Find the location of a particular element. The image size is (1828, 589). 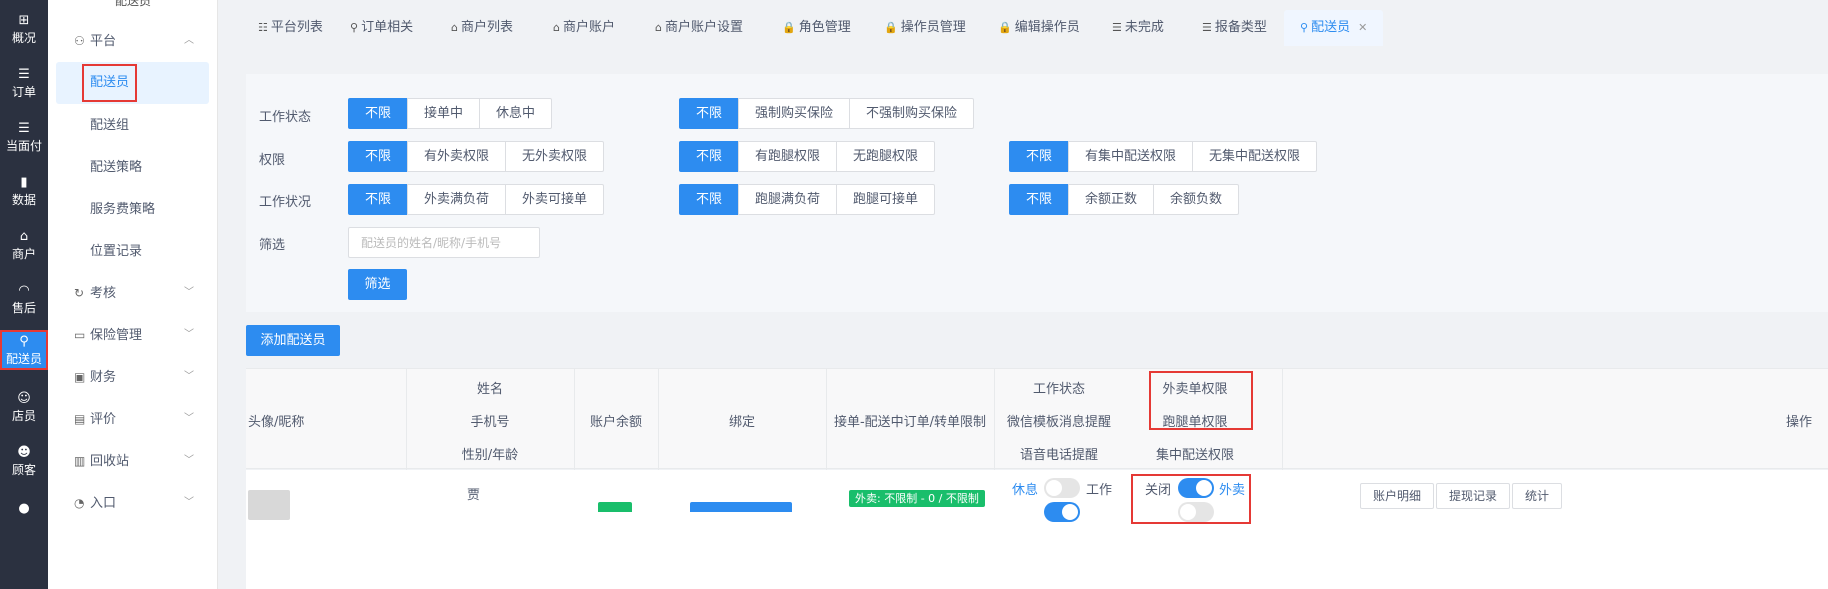

courier-name: 贾 is located at coordinates (474, 495).